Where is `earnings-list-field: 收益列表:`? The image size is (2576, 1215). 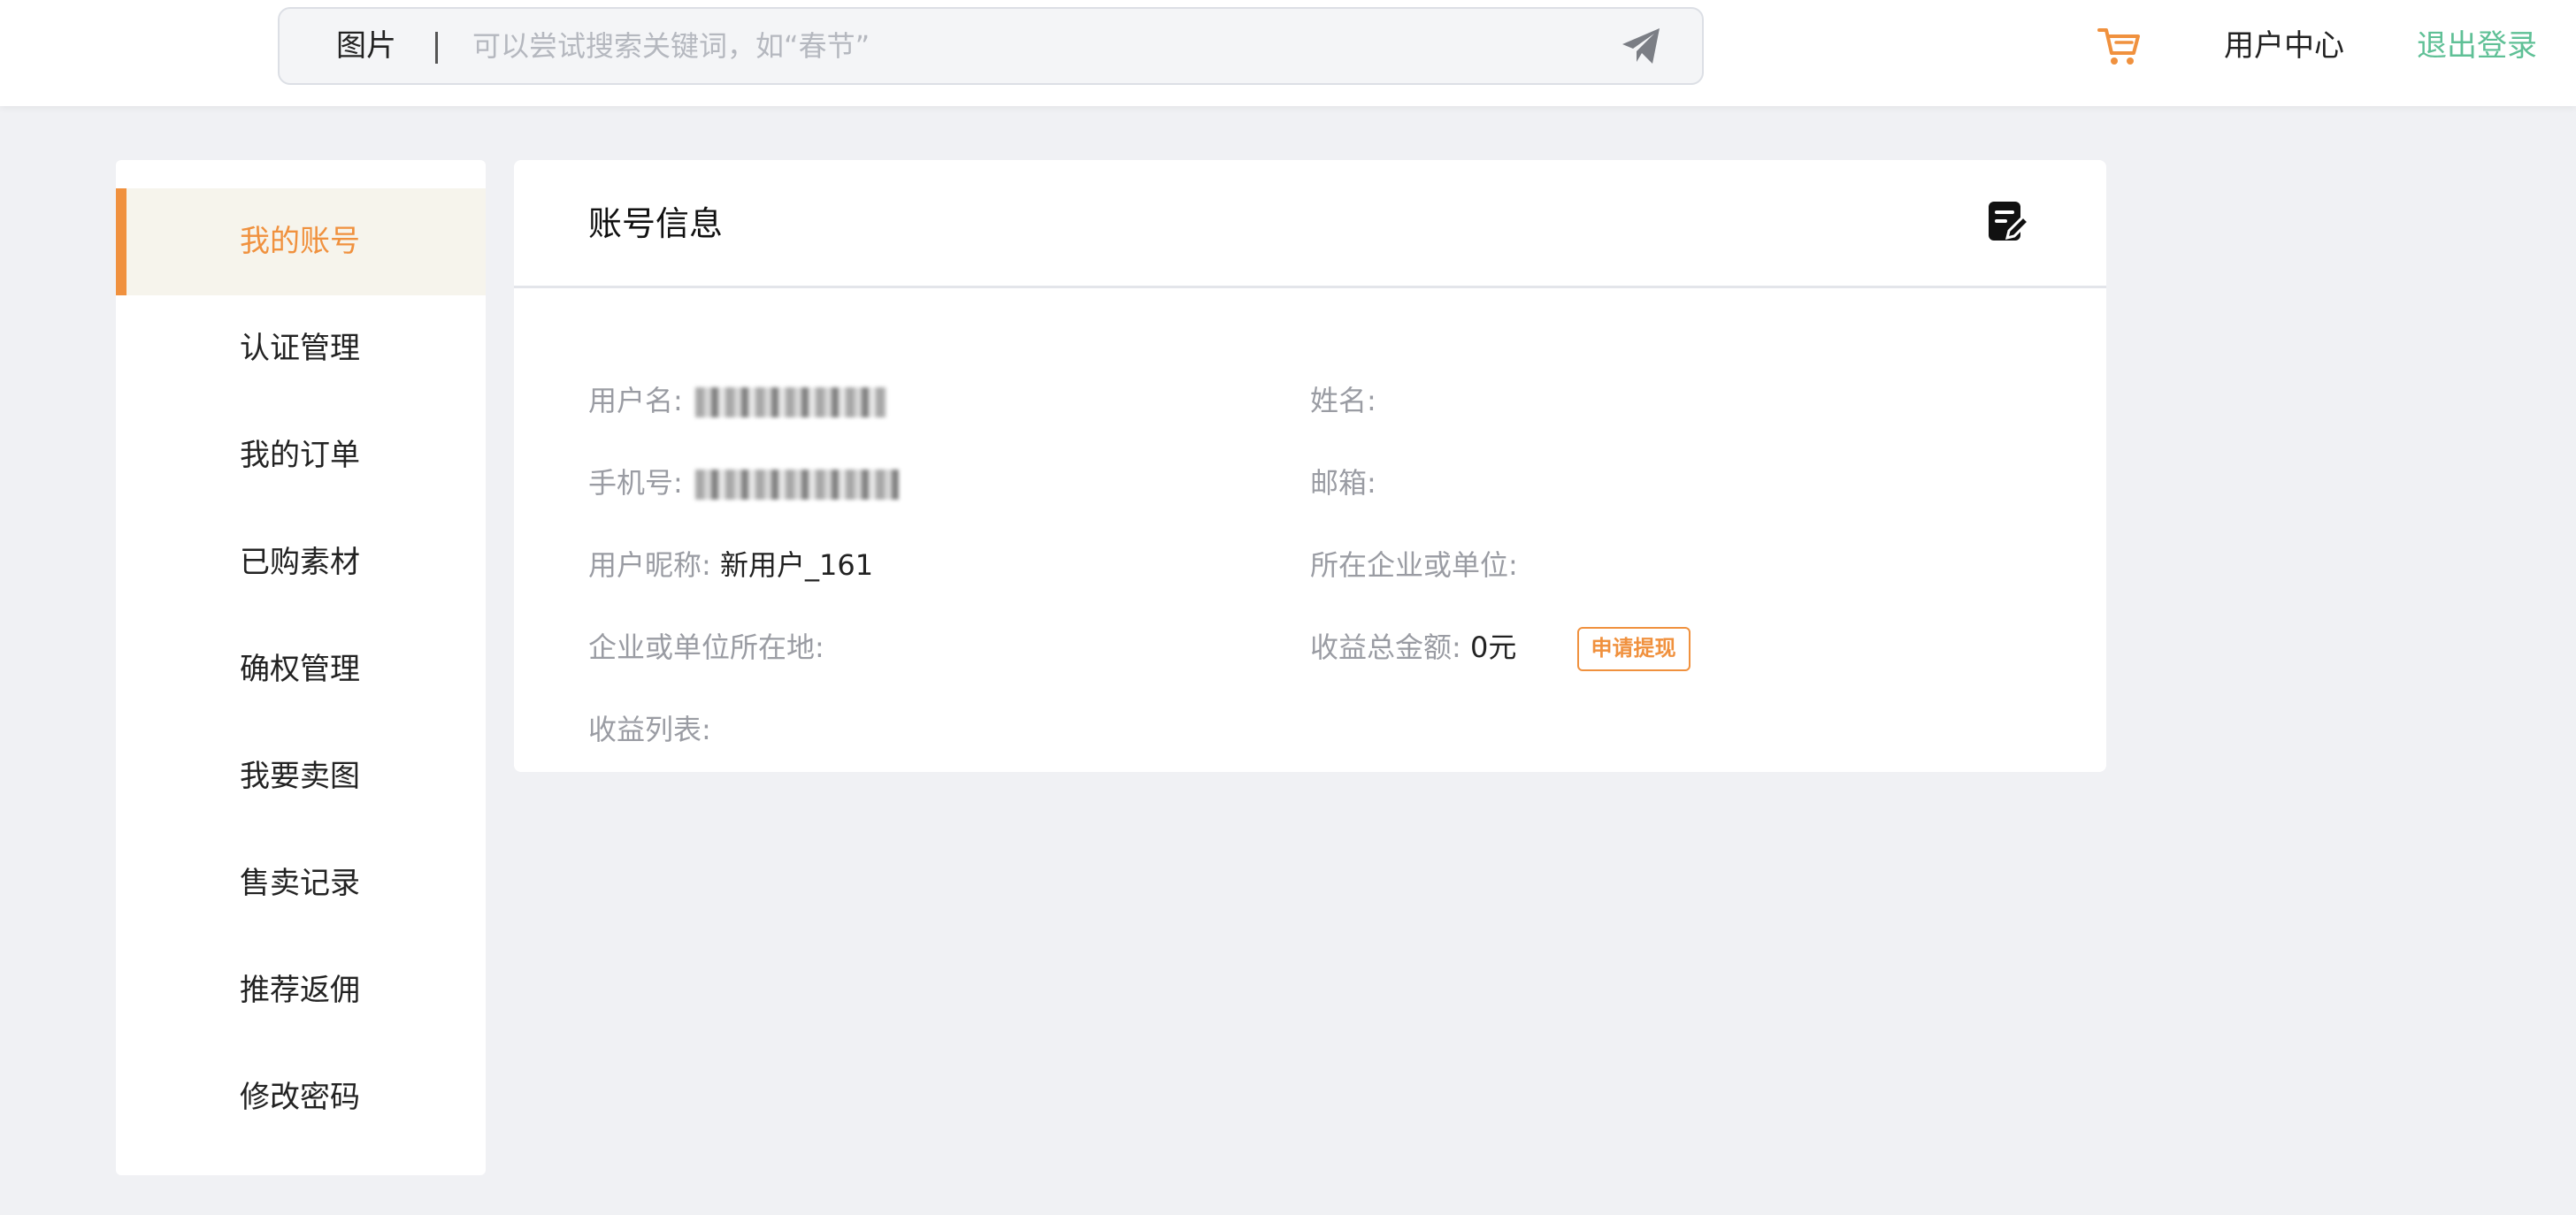
earnings-list-field: 收益列表: is located at coordinates (649, 729).